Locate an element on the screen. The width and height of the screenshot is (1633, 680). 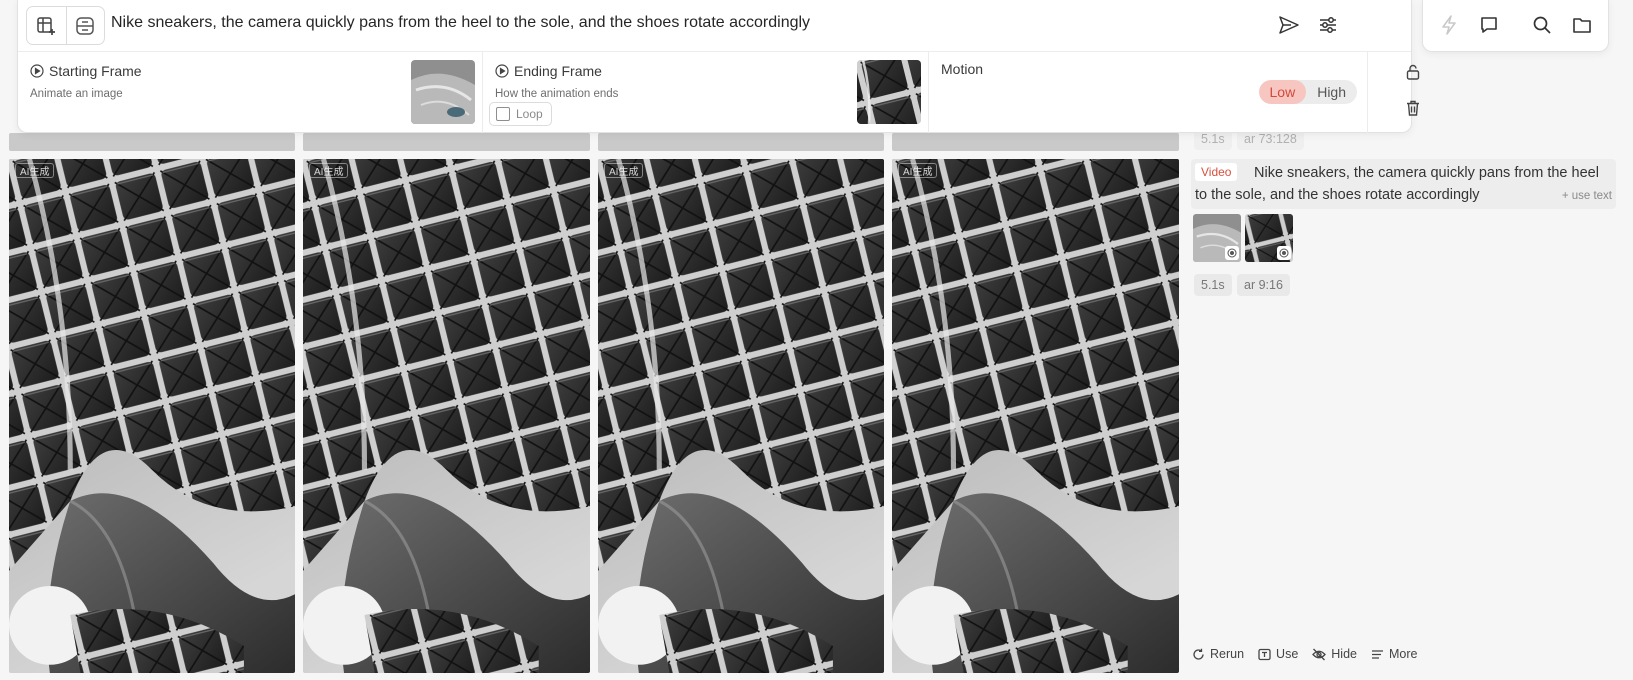
mode-toggle-group is located at coordinates (65, 25).